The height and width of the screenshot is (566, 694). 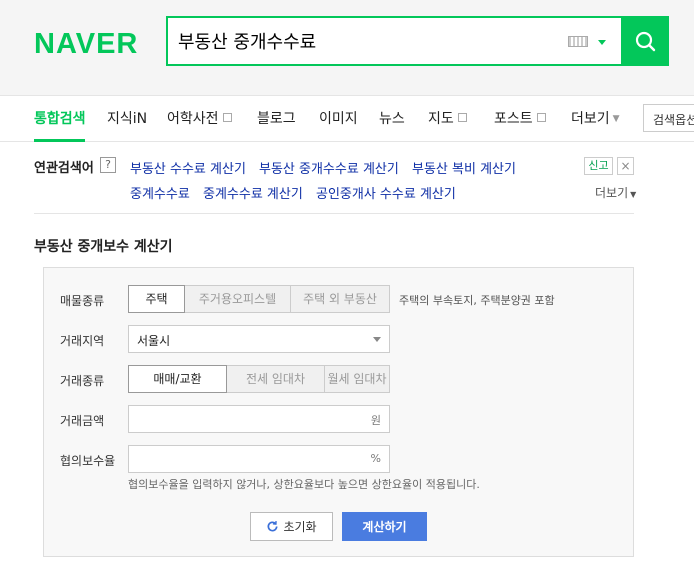 I want to click on property-type-label: 매물종류, so click(x=82, y=301).